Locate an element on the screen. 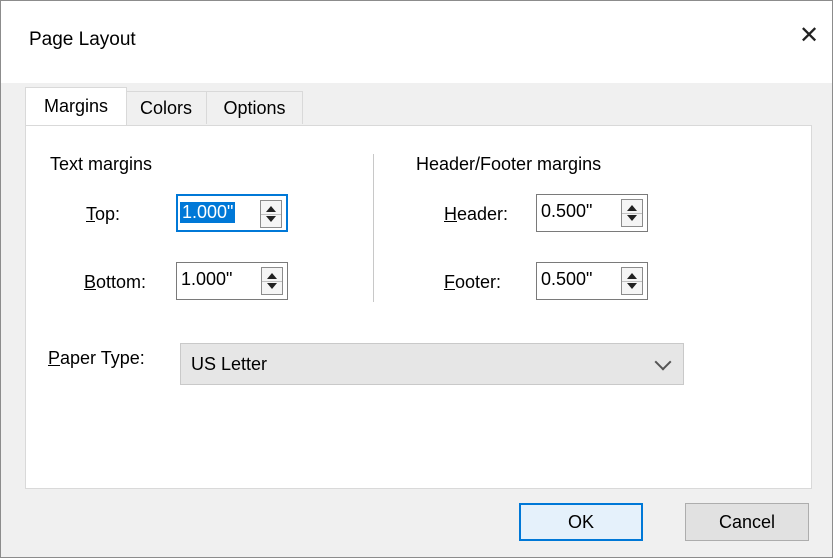 This screenshot has width=833, height=558. bottom-label-mnemonic: B is located at coordinates (90, 282).